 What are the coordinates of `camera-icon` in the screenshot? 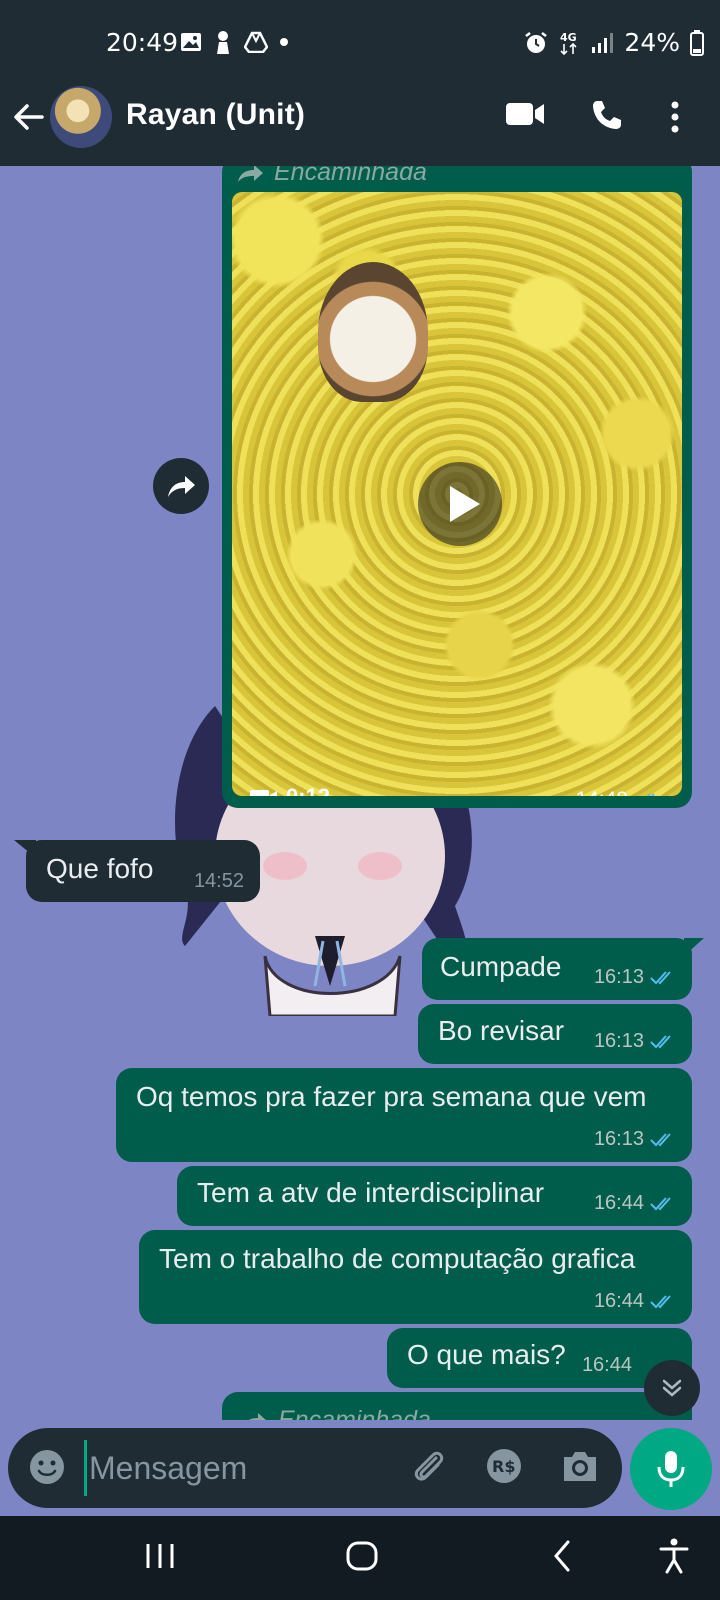 It's located at (580, 1466).